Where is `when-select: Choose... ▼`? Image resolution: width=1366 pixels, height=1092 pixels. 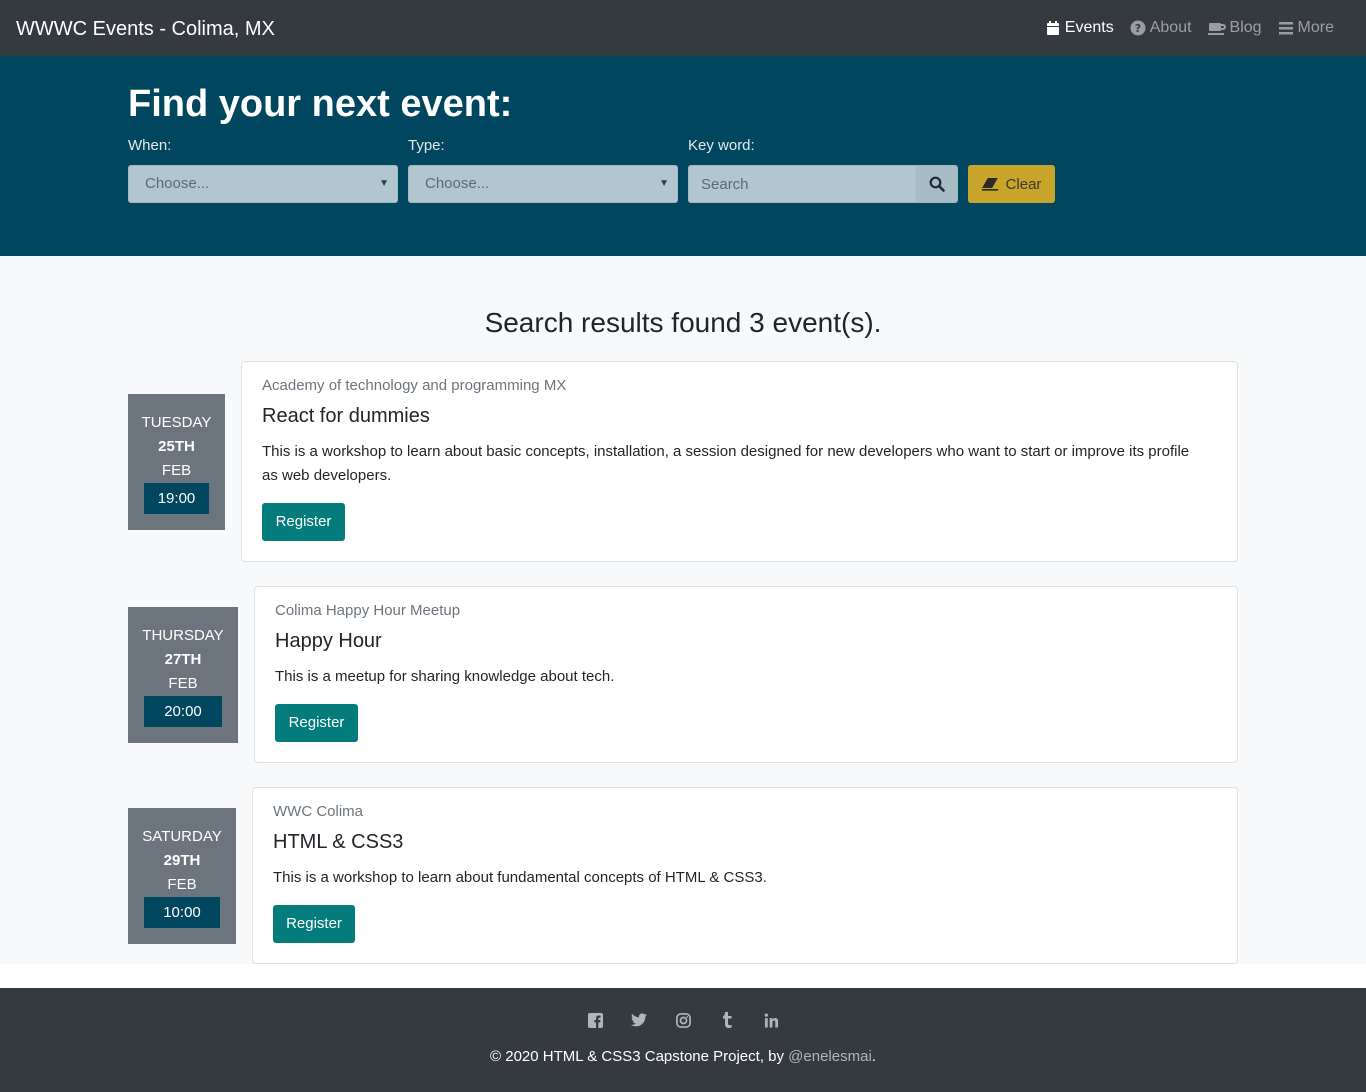
when-select: Choose... ▼ is located at coordinates (263, 184).